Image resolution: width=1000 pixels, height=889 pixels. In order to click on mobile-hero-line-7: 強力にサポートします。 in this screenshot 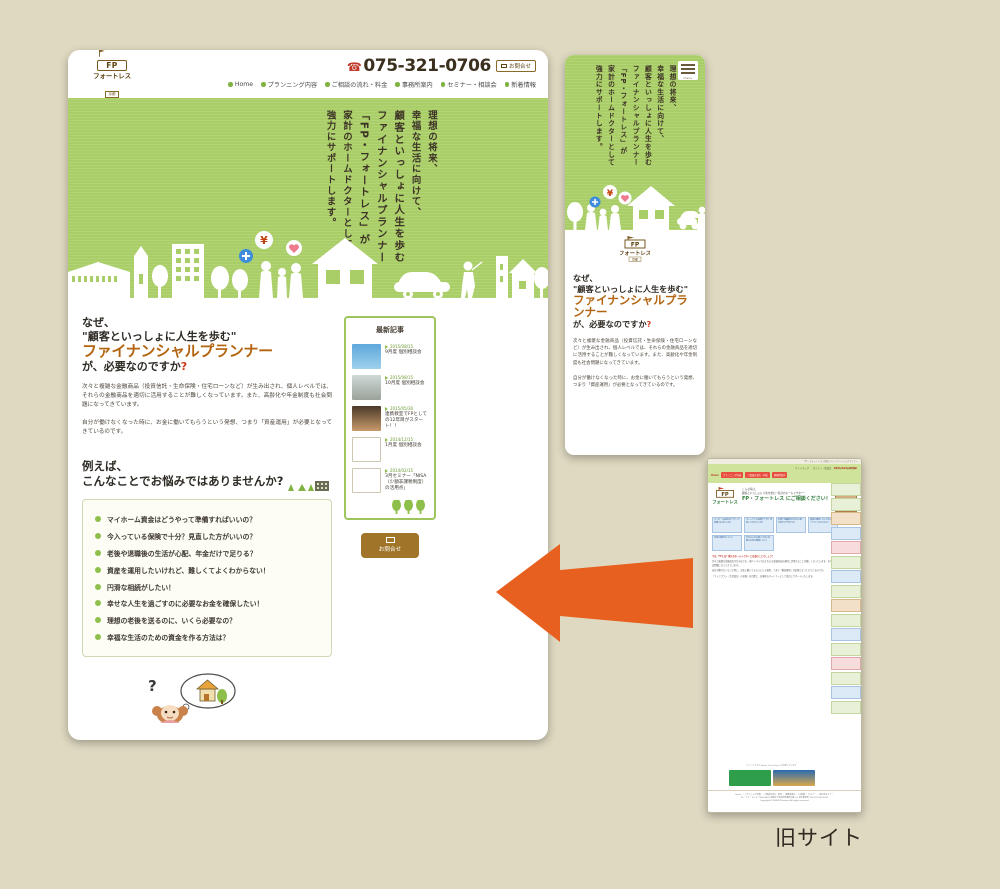, I will do `click(598, 108)`.